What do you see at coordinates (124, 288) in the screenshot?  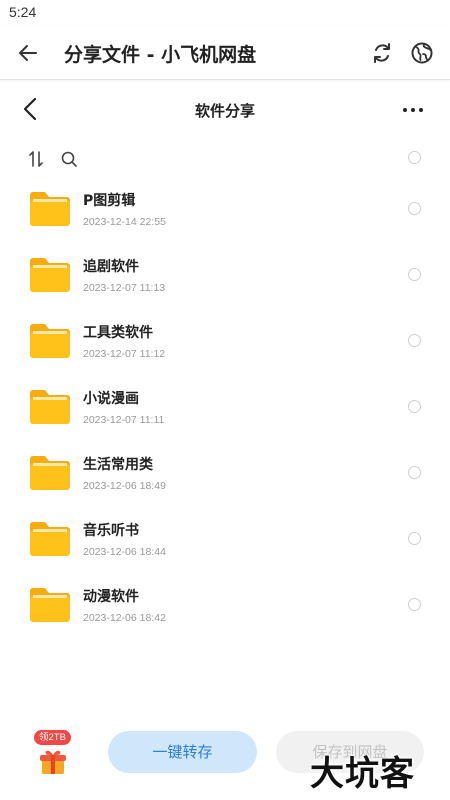 I see `file-date: 2023-12-07 11:13` at bounding box center [124, 288].